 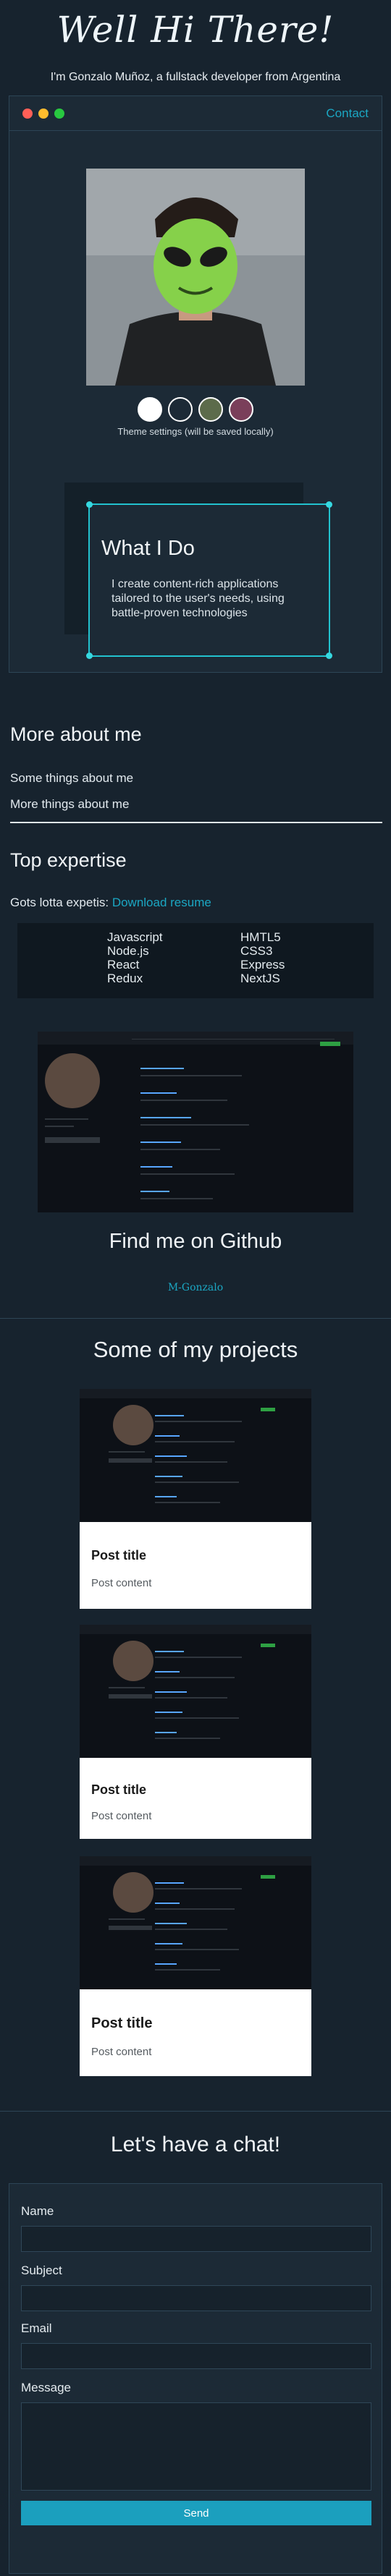 I want to click on window-titlebar: Contact, so click(x=195, y=113).